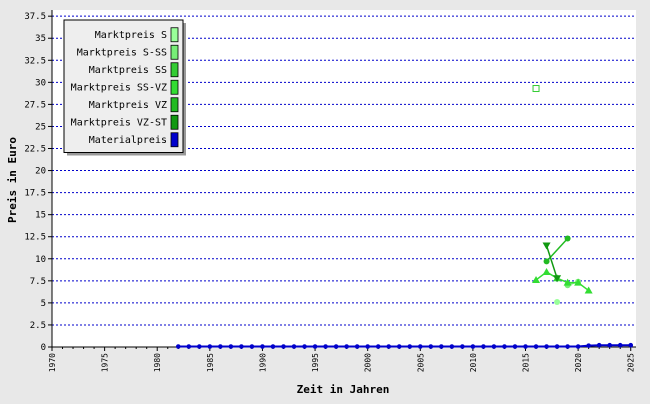  Describe the element at coordinates (40, 127) in the screenshot. I see `y-tick-label: 25` at that location.